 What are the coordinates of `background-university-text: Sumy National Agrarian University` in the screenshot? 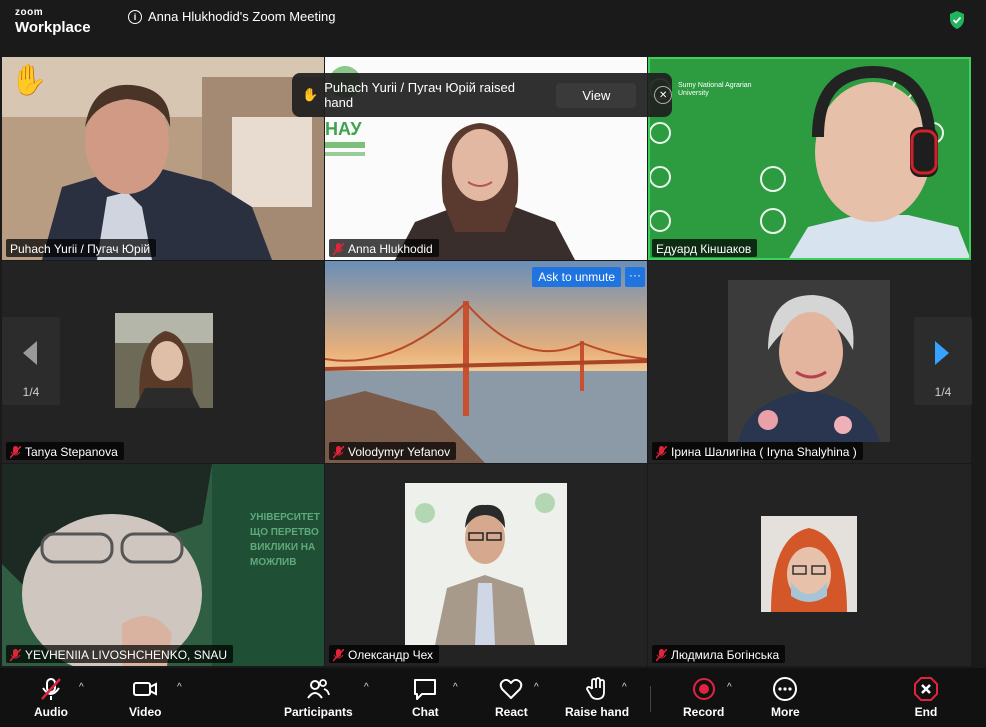 It's located at (715, 90).